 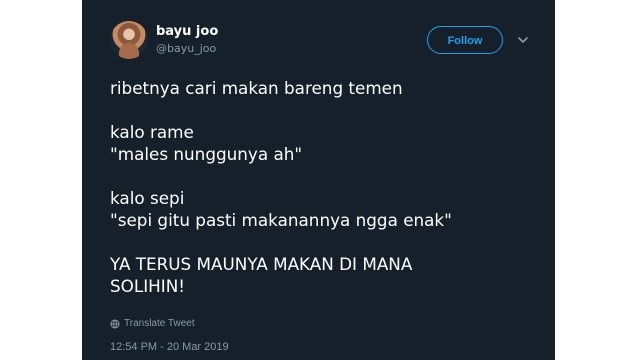 What do you see at coordinates (129, 40) in the screenshot?
I see `avatar` at bounding box center [129, 40].